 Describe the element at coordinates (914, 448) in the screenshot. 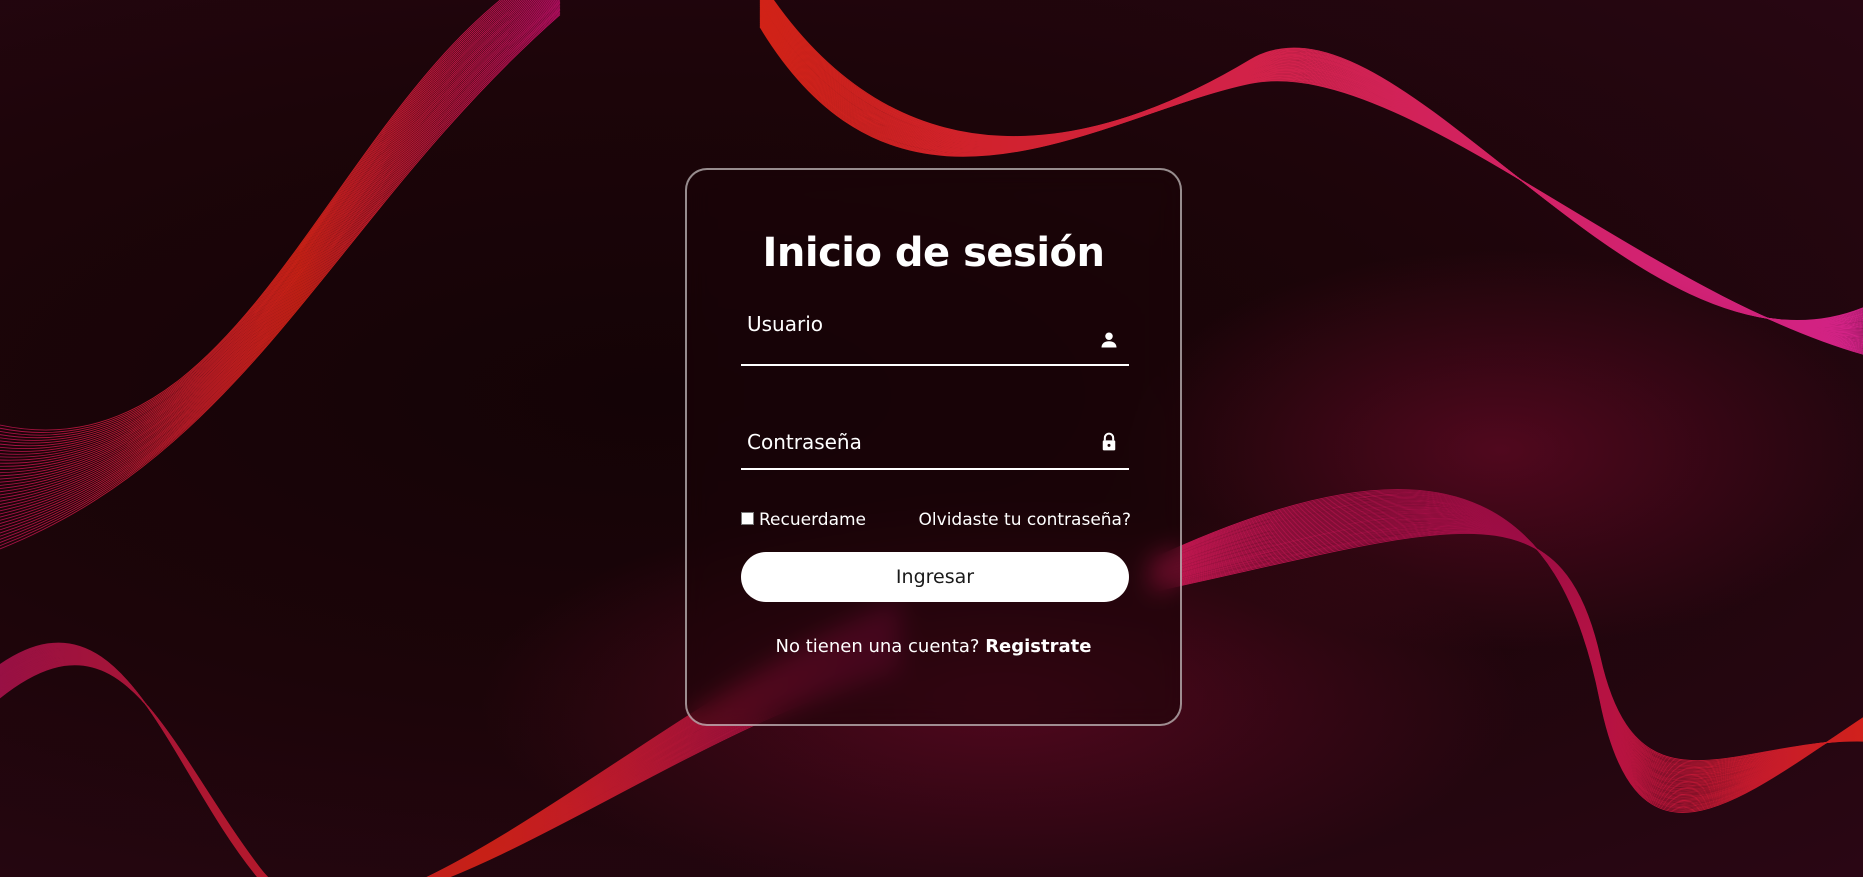

I see `password-input` at that location.